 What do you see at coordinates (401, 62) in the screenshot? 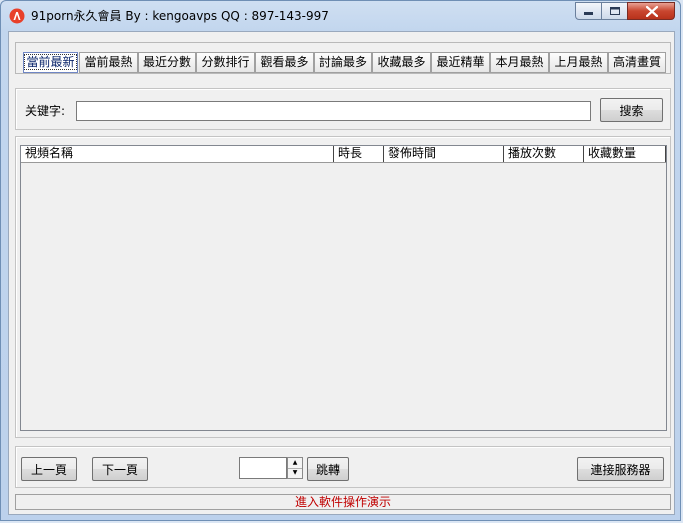
I see `tab-most-favorited: 收藏最多` at bounding box center [401, 62].